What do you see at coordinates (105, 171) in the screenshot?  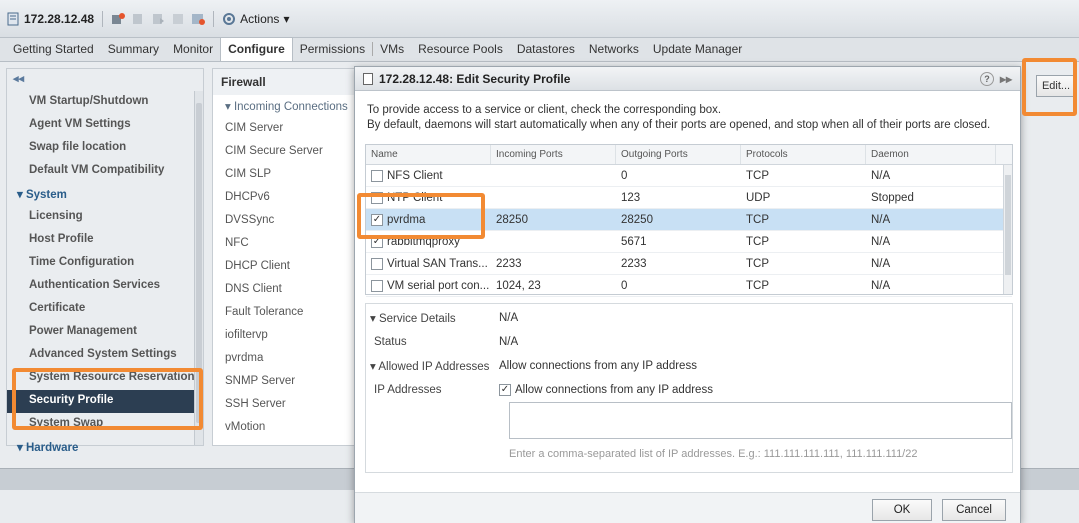 I see `nav-item-default-vm-compat: Default VM Compatibility` at bounding box center [105, 171].